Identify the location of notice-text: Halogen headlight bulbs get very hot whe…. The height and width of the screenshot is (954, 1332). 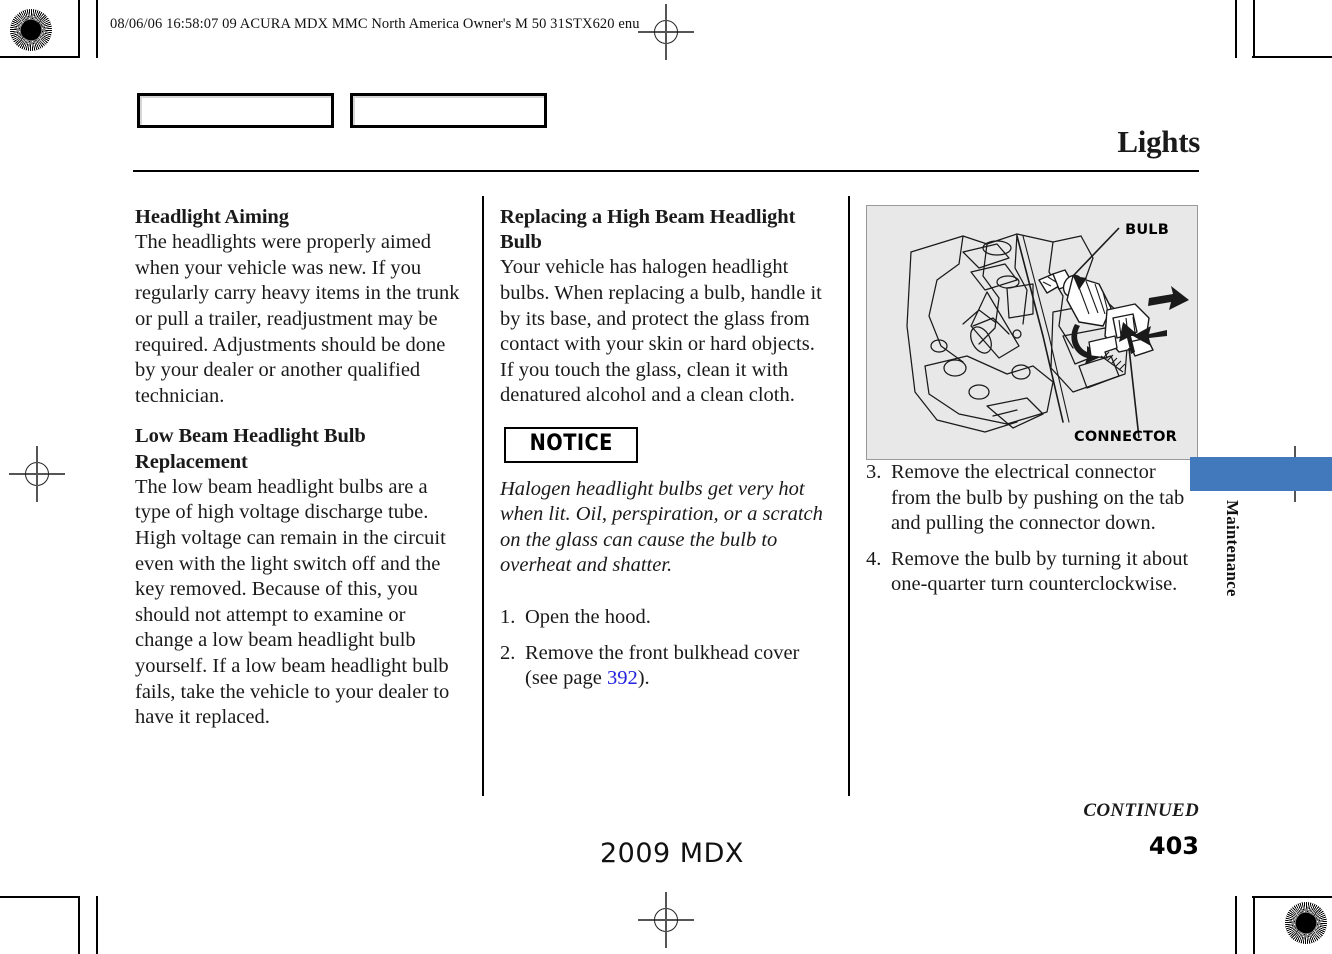
(661, 527).